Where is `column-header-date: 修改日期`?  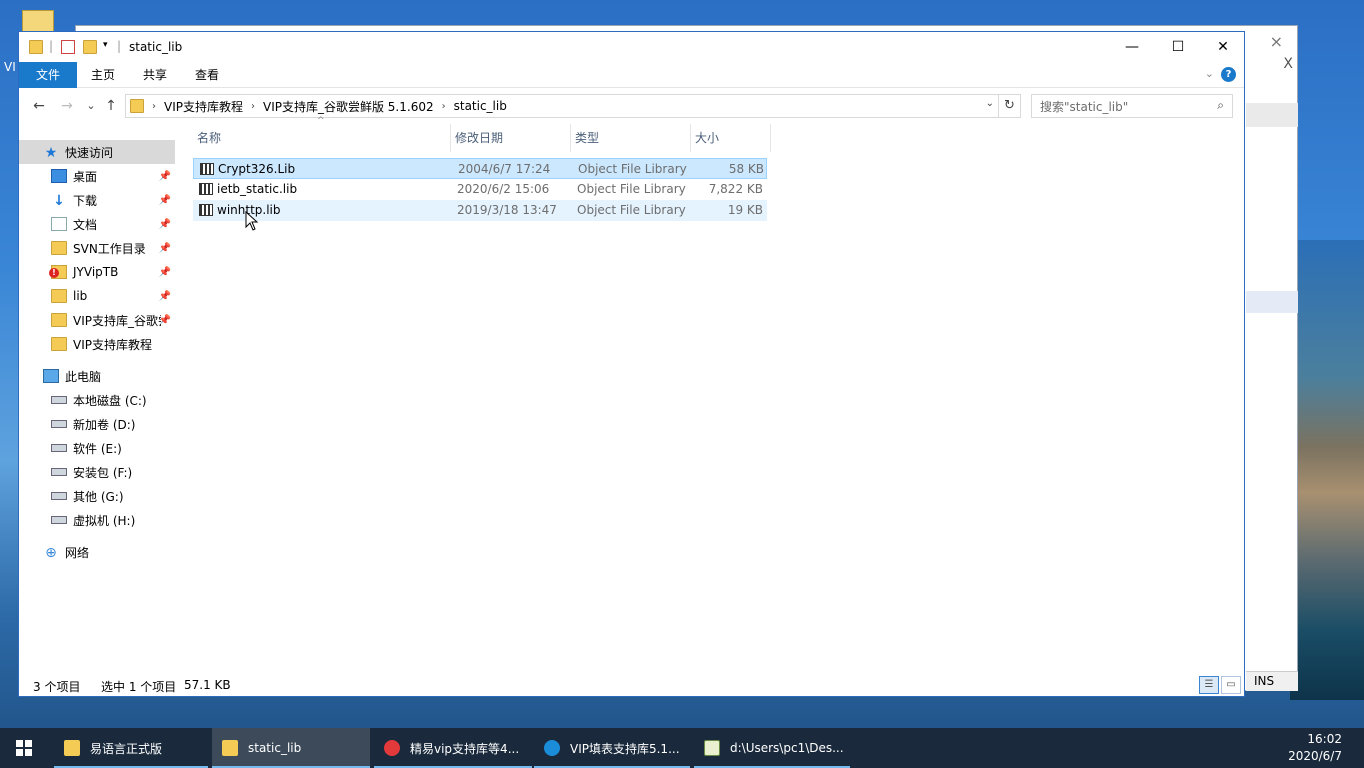
column-header-date: 修改日期 is located at coordinates (511, 138).